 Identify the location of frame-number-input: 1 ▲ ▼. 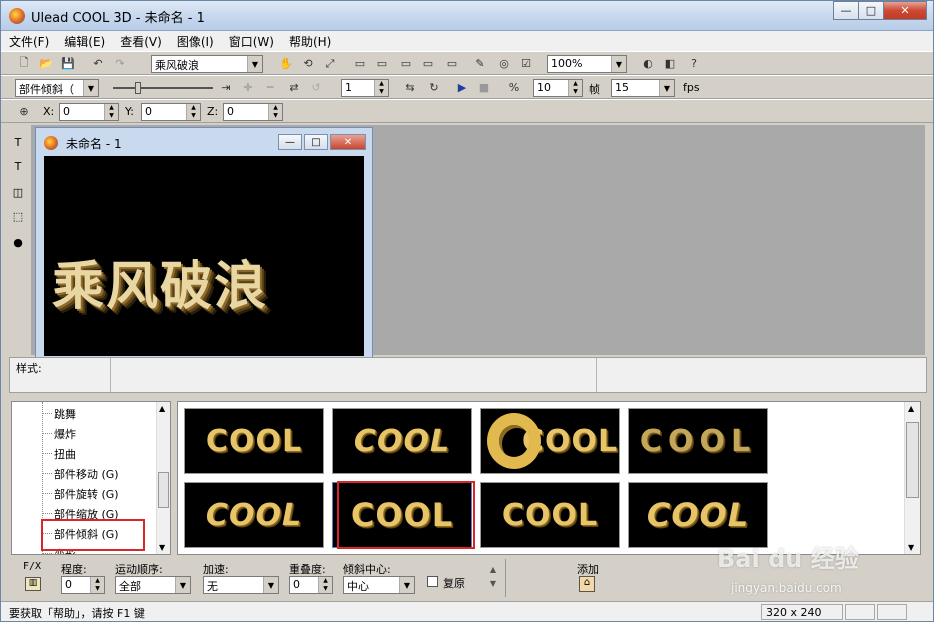
(365, 88).